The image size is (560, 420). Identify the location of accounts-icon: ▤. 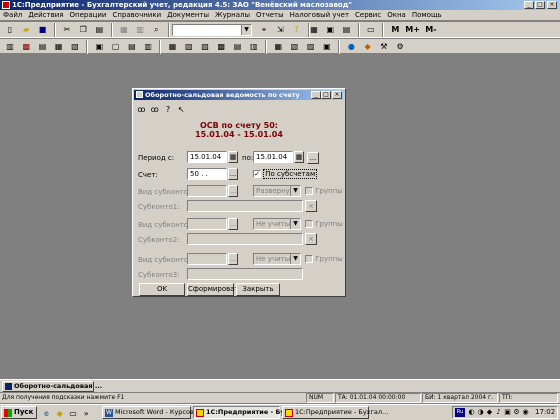
(42, 46).